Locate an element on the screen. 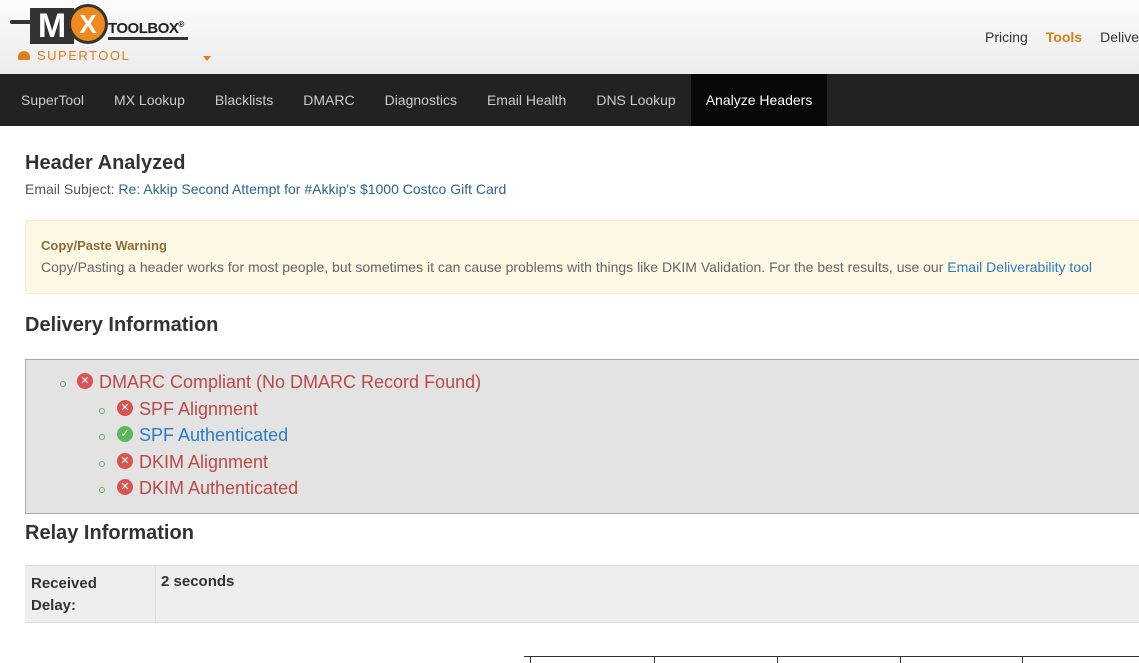  delivery-item-dkim-alignment: ✕ DKIM Alignment is located at coordinates (597, 463).